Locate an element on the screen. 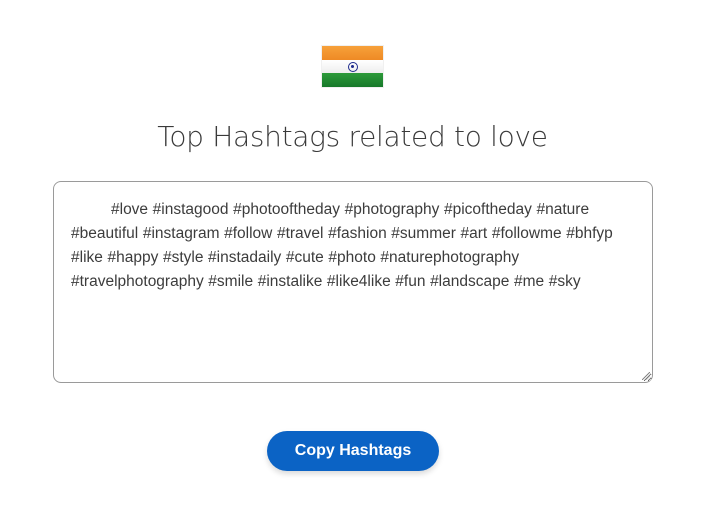 Image resolution: width=705 pixels, height=509 pixels. resize-handle-icon is located at coordinates (646, 376).